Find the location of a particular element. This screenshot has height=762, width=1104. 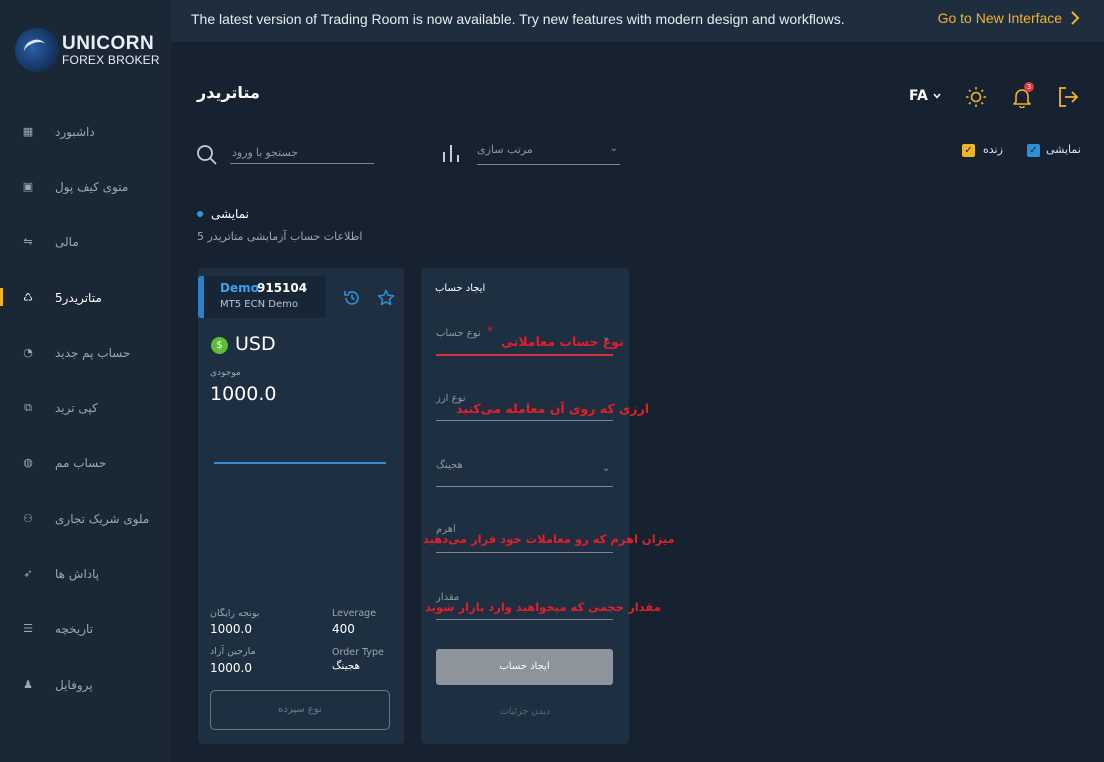

hedging-underline is located at coordinates (524, 486).